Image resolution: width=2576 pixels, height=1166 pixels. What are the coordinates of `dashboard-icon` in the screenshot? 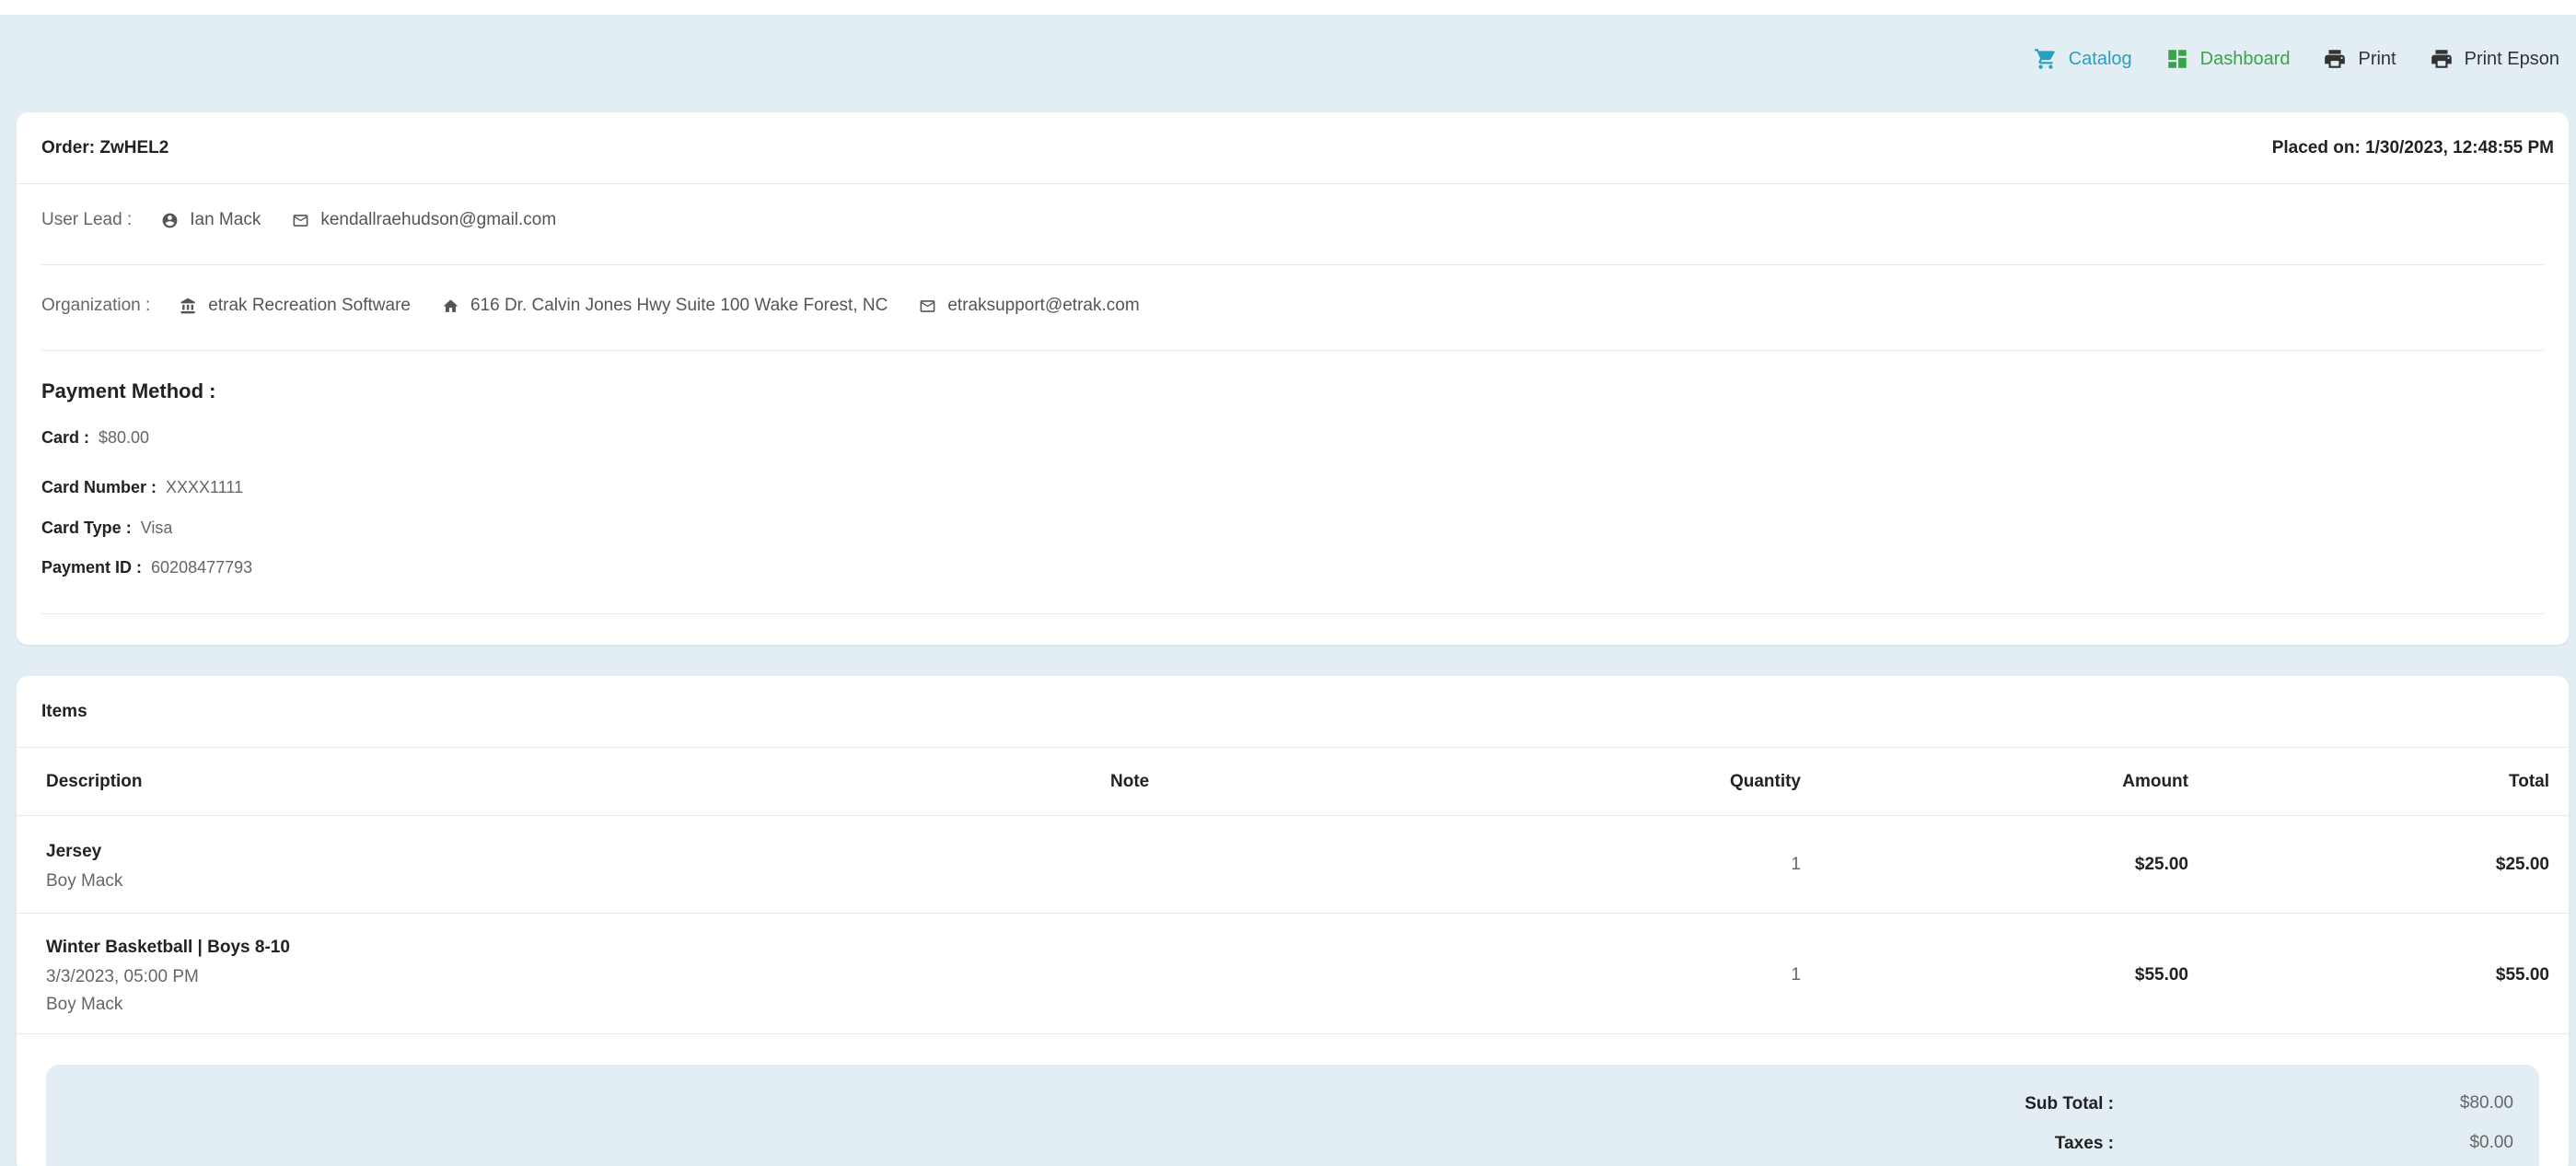 It's located at (2177, 59).